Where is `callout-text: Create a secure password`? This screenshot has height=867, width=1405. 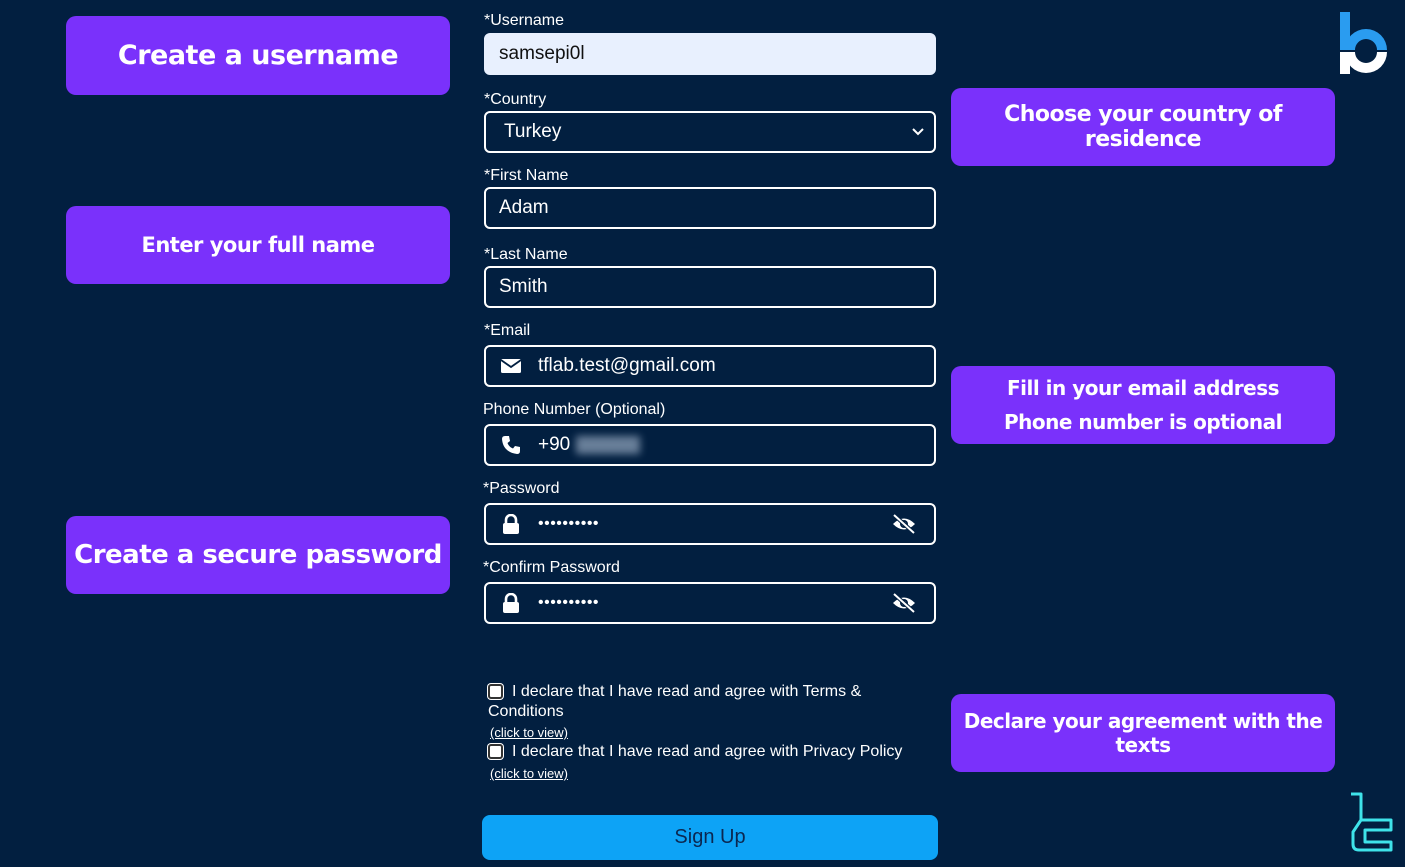
callout-text: Create a secure password is located at coordinates (258, 555).